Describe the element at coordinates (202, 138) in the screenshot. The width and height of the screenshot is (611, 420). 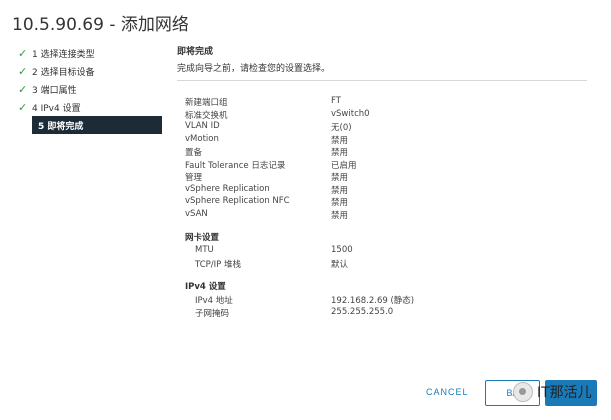
I see `row-key: vMotion` at that location.